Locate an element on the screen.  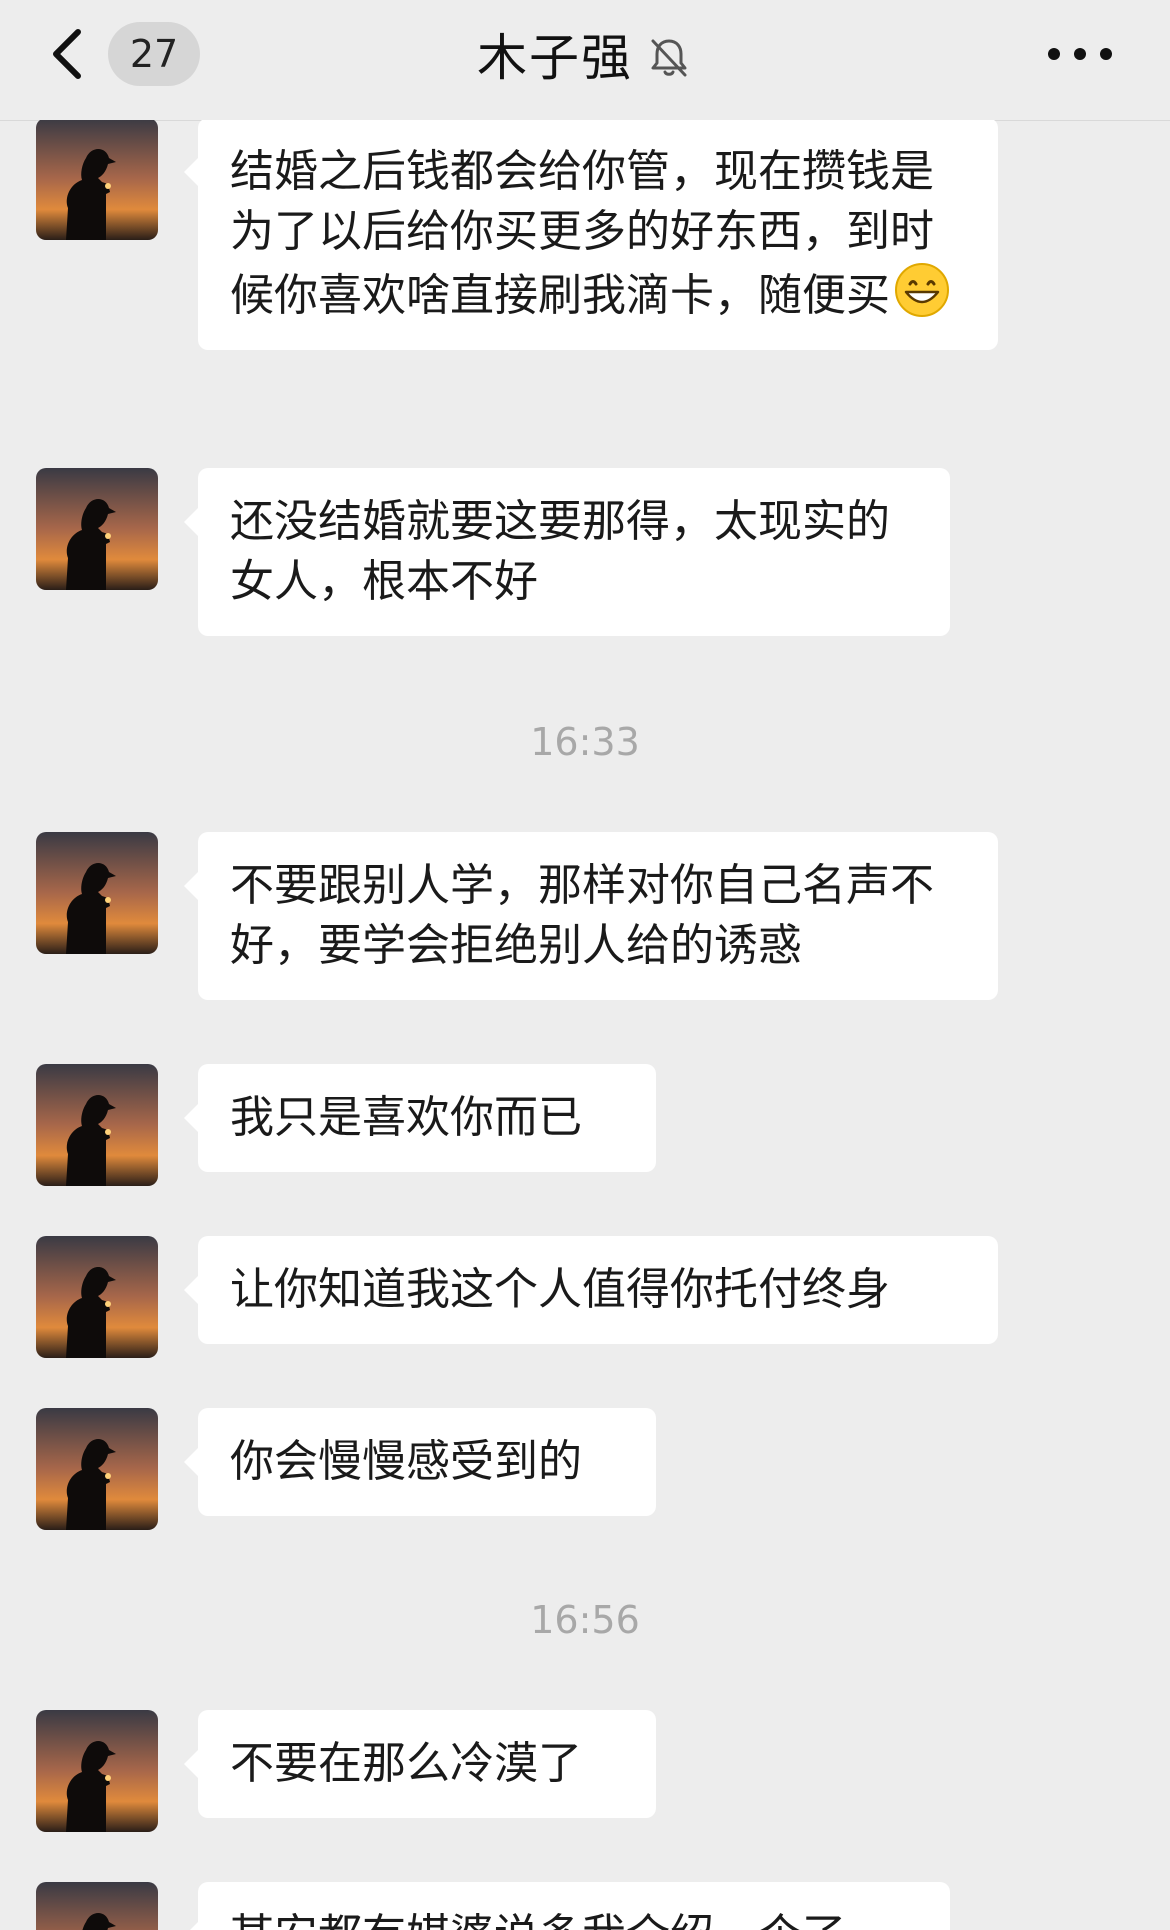
message-text: 我只是喜欢你而已 is located at coordinates (406, 1117).